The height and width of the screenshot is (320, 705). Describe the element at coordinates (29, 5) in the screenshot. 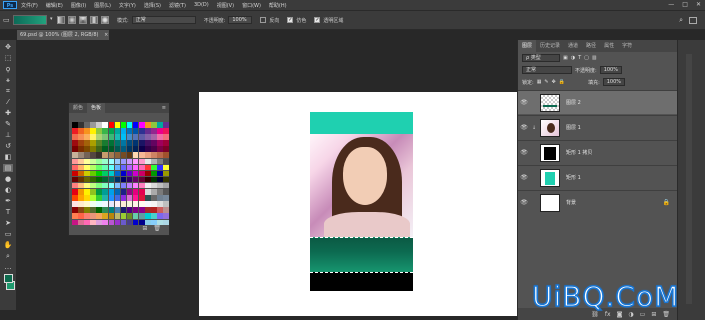

I see `menu-file: 文件(F)` at that location.